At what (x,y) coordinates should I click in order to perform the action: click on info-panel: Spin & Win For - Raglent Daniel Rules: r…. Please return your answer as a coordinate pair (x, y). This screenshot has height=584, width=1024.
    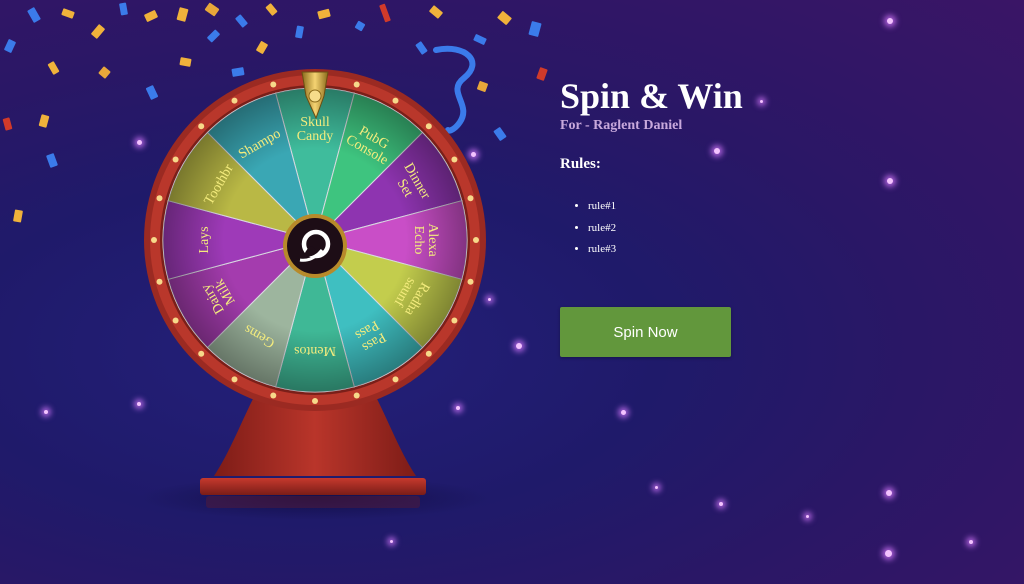
    Looking at the image, I should click on (690, 169).